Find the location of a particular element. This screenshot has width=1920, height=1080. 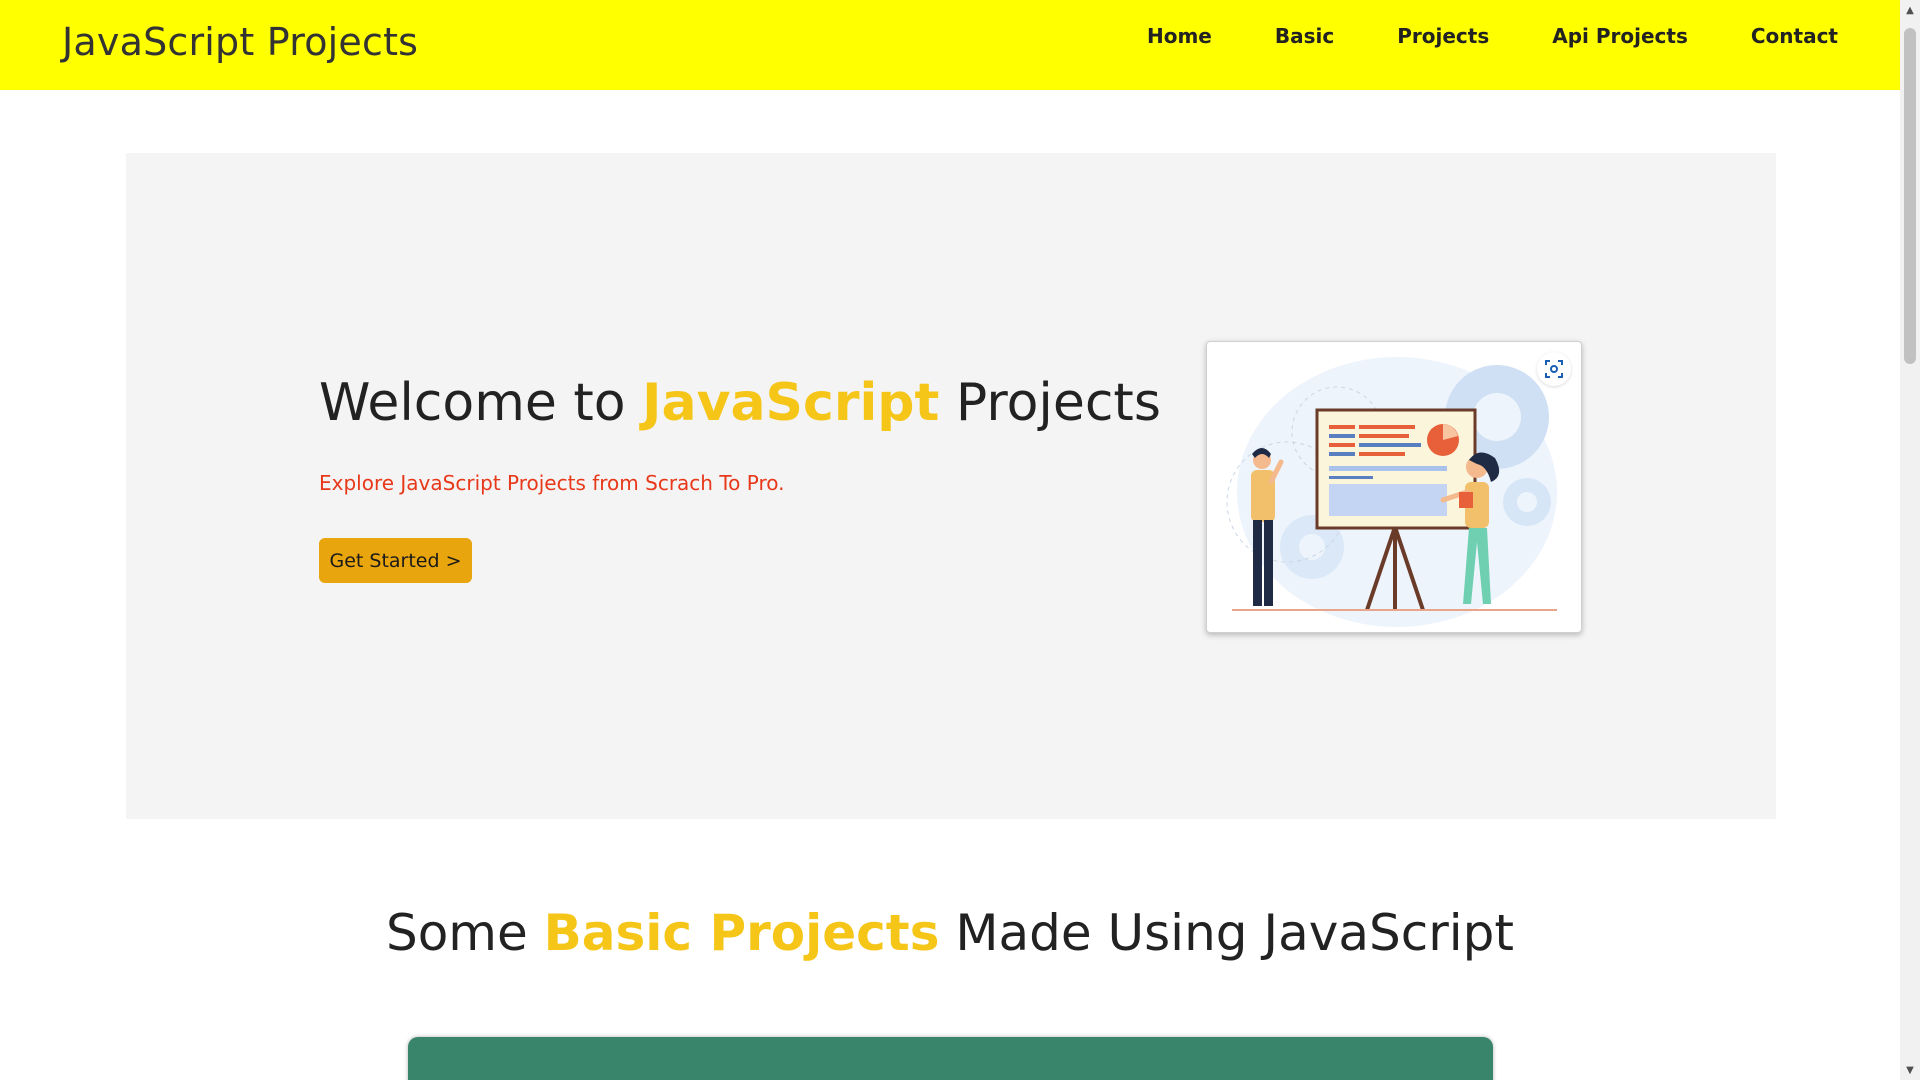

nav-api-projects: Api Projects is located at coordinates (1620, 36).